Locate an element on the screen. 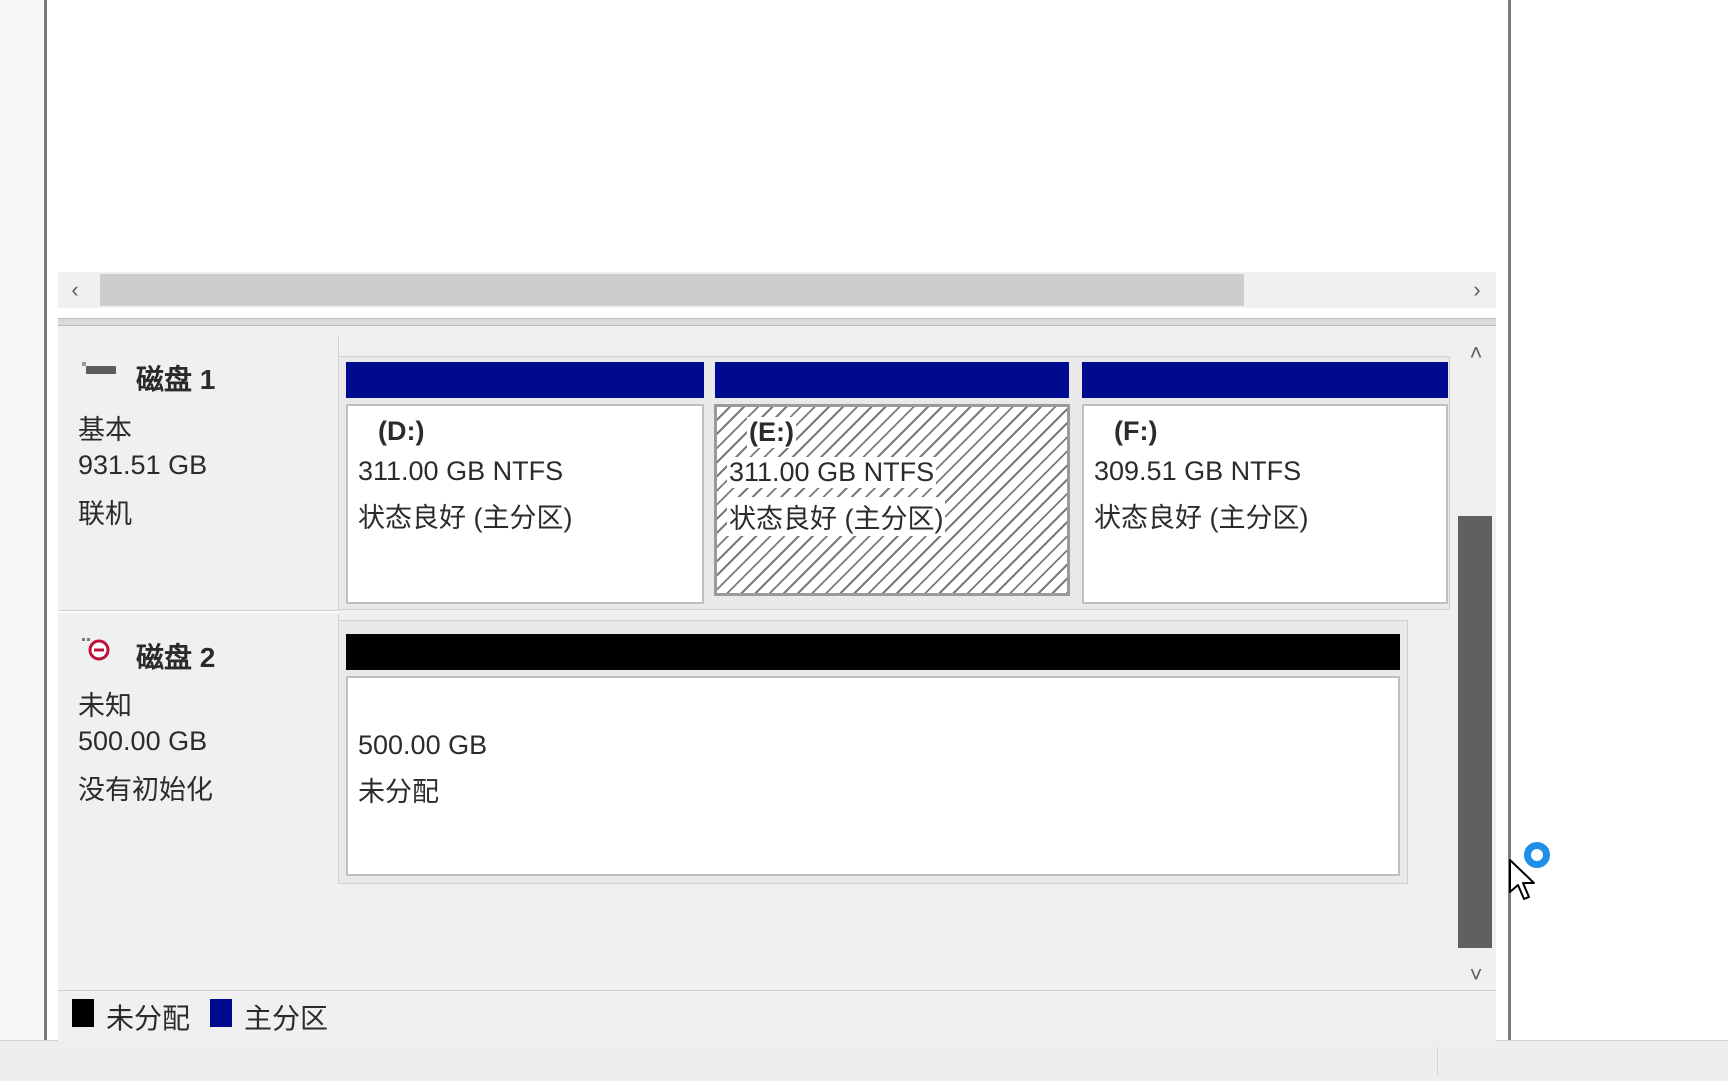  unallocated-status: 未分配 is located at coordinates (398, 792).